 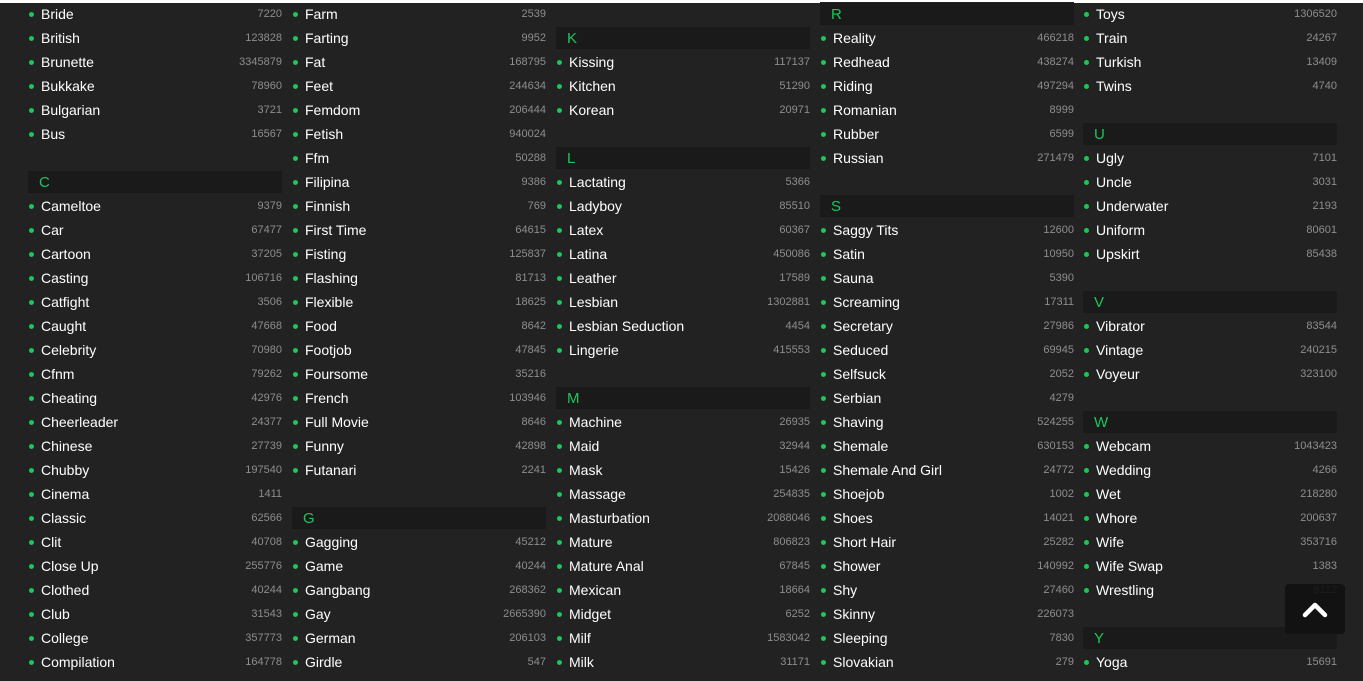 What do you see at coordinates (155, 614) in the screenshot?
I see `category-link: Club 31543` at bounding box center [155, 614].